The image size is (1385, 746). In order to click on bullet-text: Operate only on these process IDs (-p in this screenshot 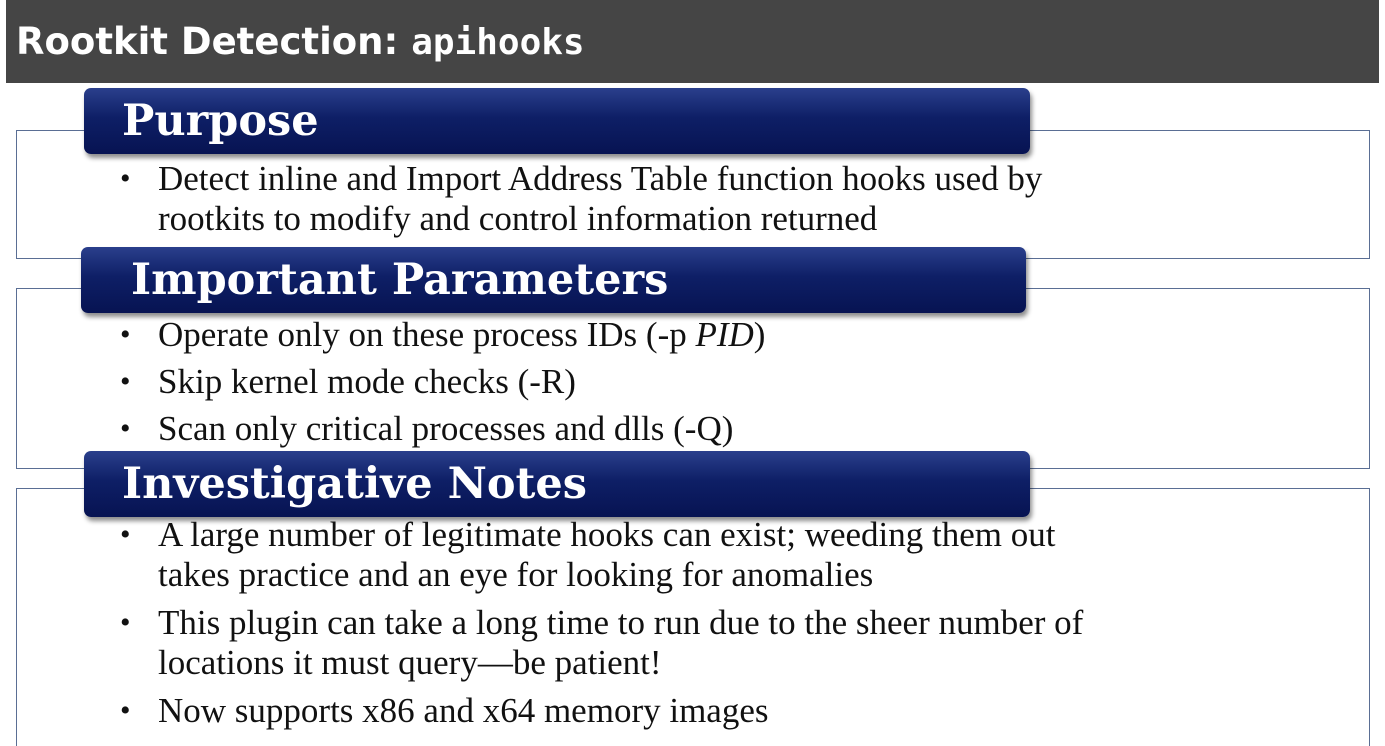, I will do `click(427, 334)`.